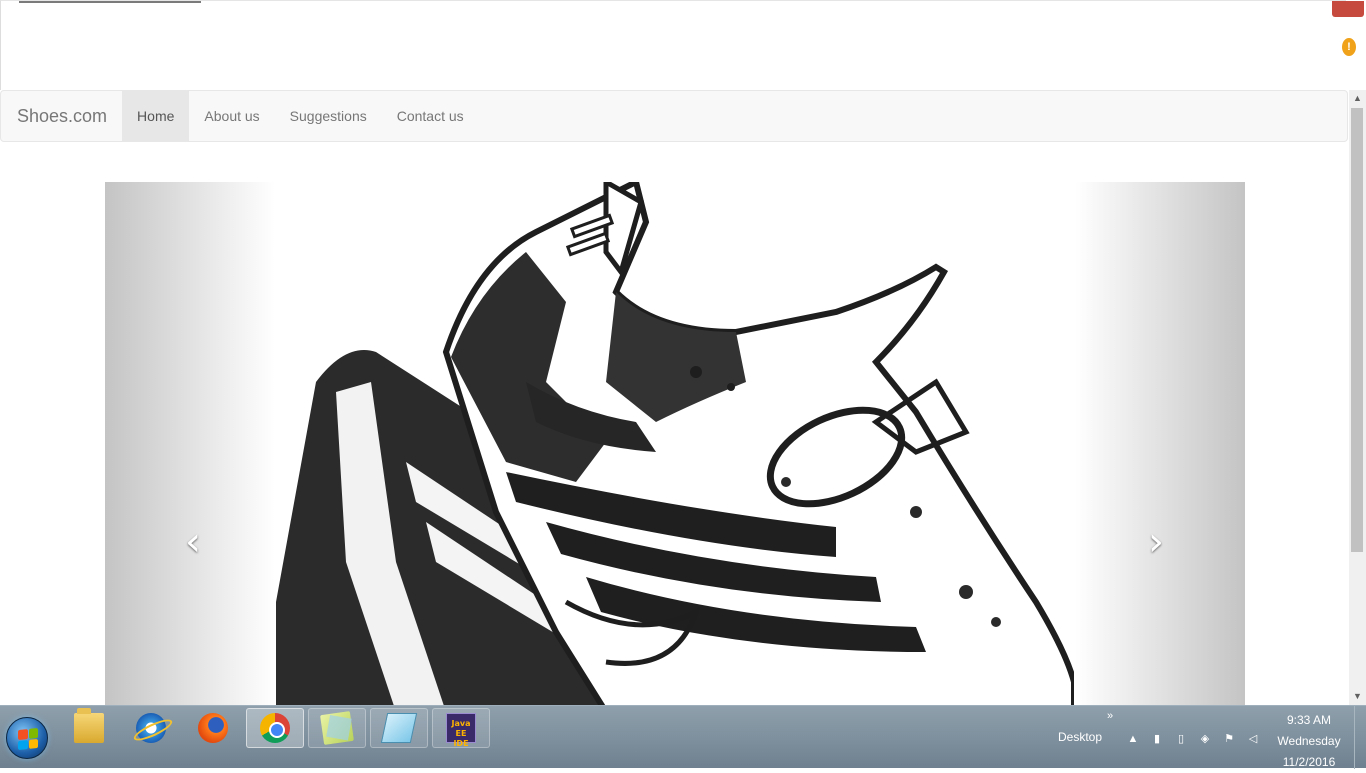 This screenshot has width=1366, height=773. I want to click on eraser-app-icon, so click(399, 728).